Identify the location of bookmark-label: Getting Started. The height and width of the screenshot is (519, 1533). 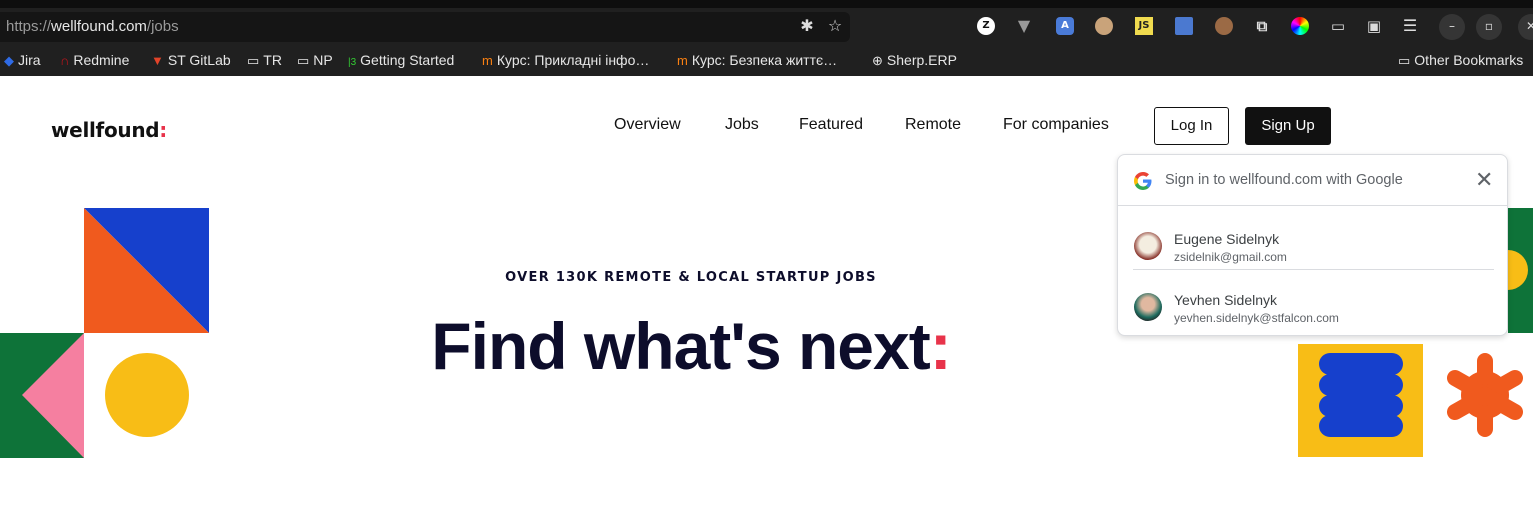
(407, 60).